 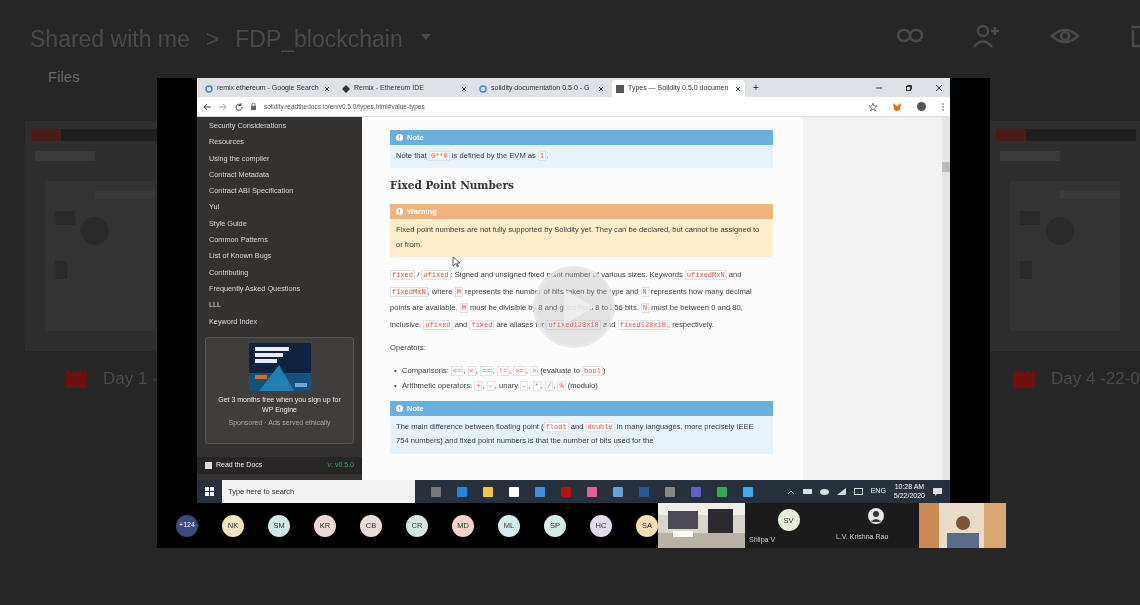 What do you see at coordinates (209, 491) in the screenshot?
I see `windows-start-icon` at bounding box center [209, 491].